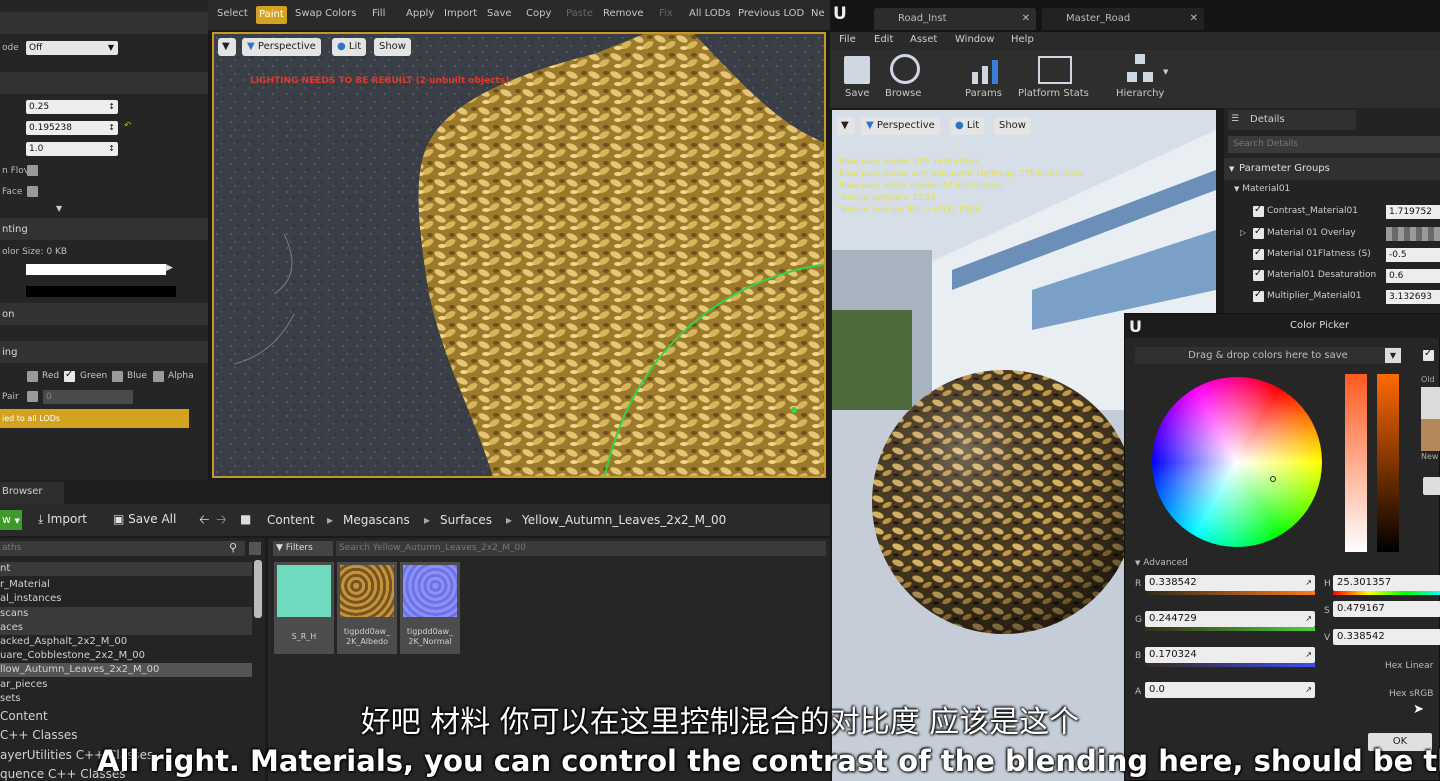 The image size is (1440, 781). I want to click on hierarchy-icon, so click(1140, 69).